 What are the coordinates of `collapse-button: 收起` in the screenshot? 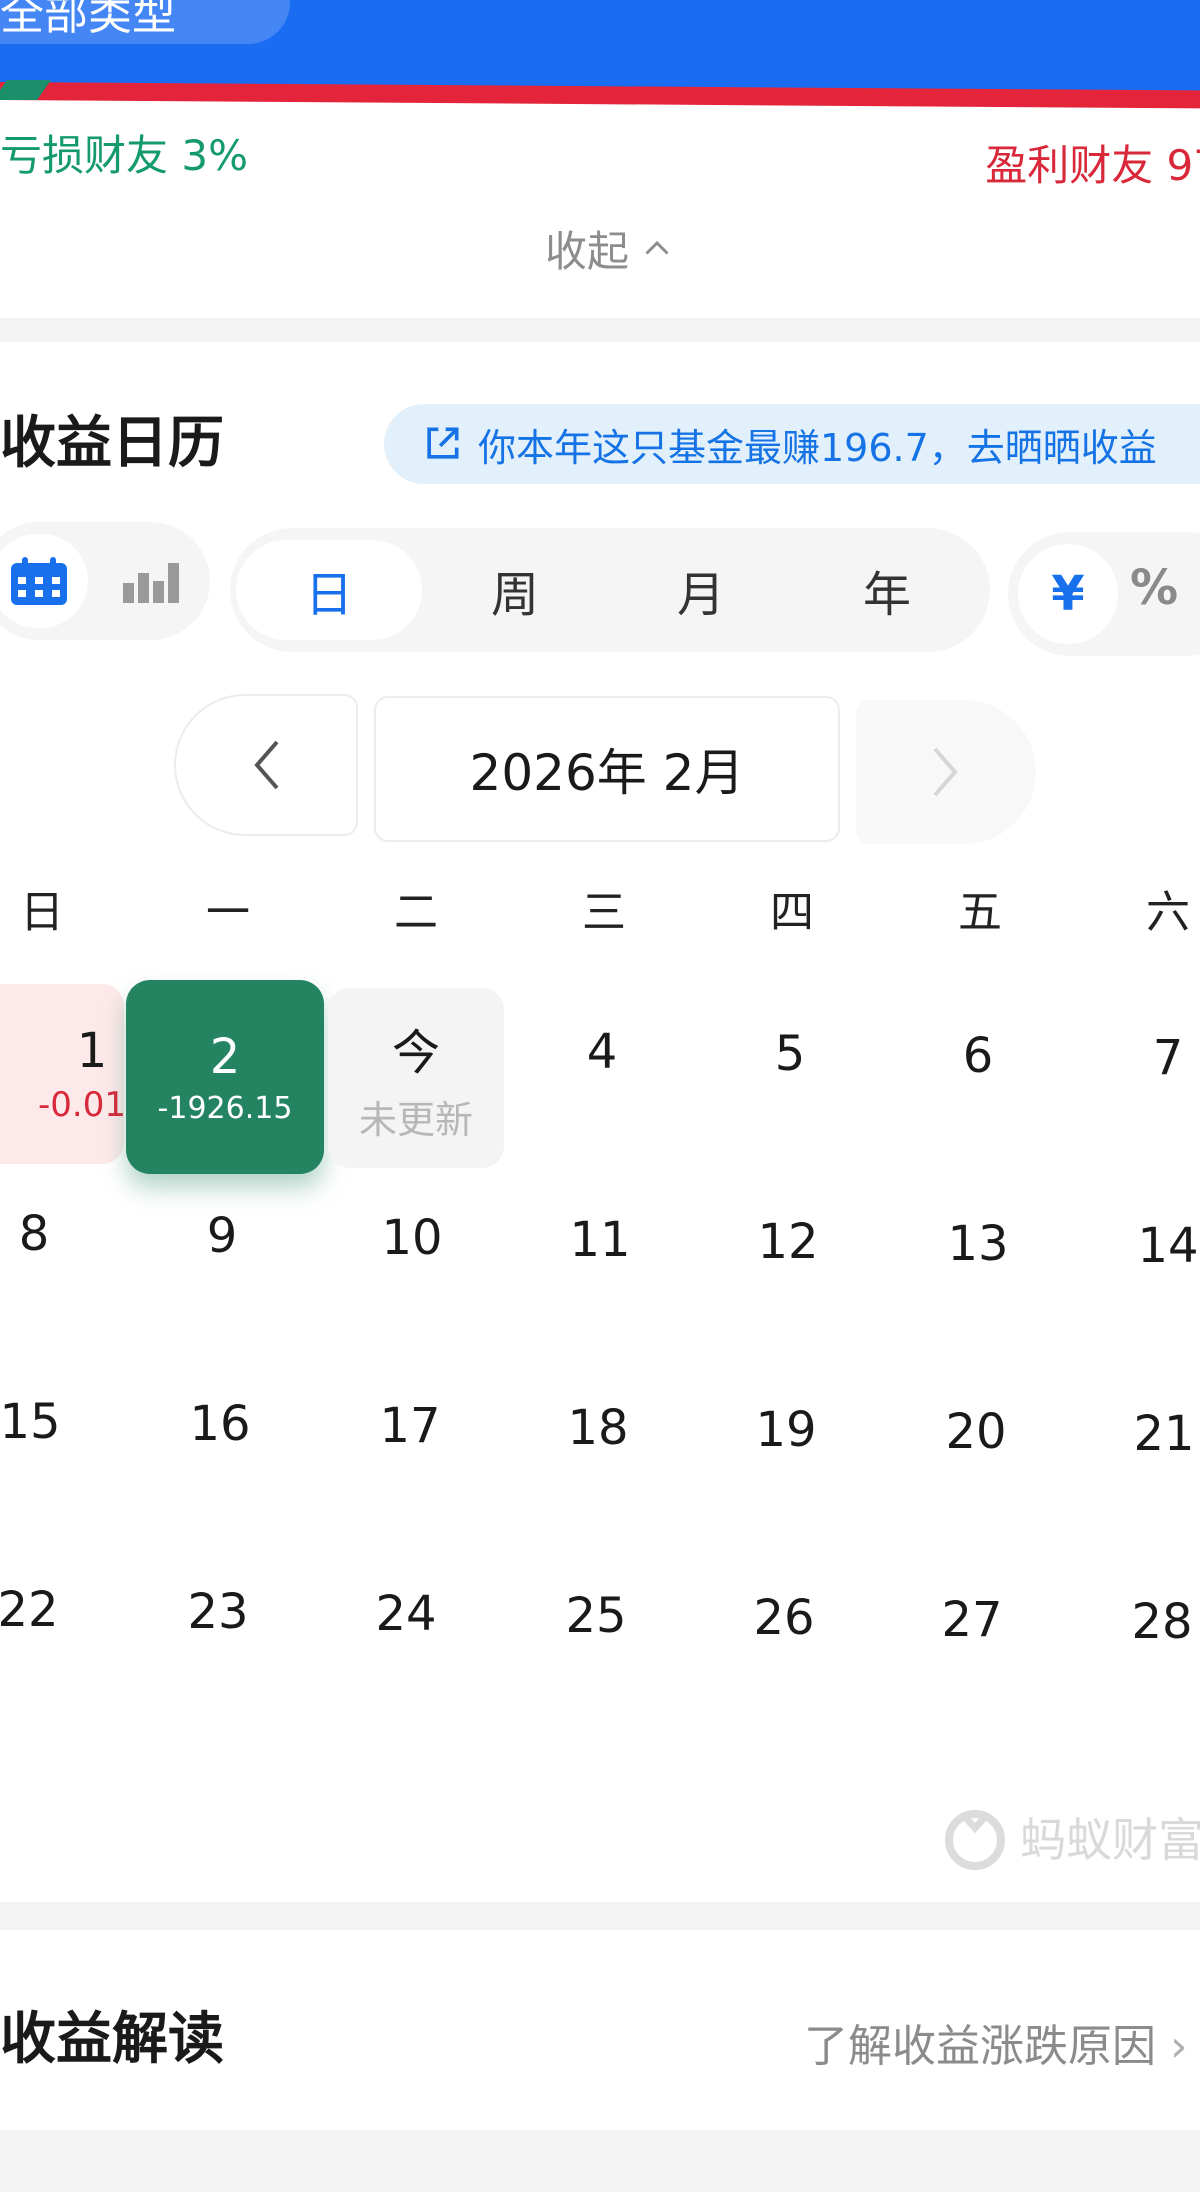 It's located at (610, 248).